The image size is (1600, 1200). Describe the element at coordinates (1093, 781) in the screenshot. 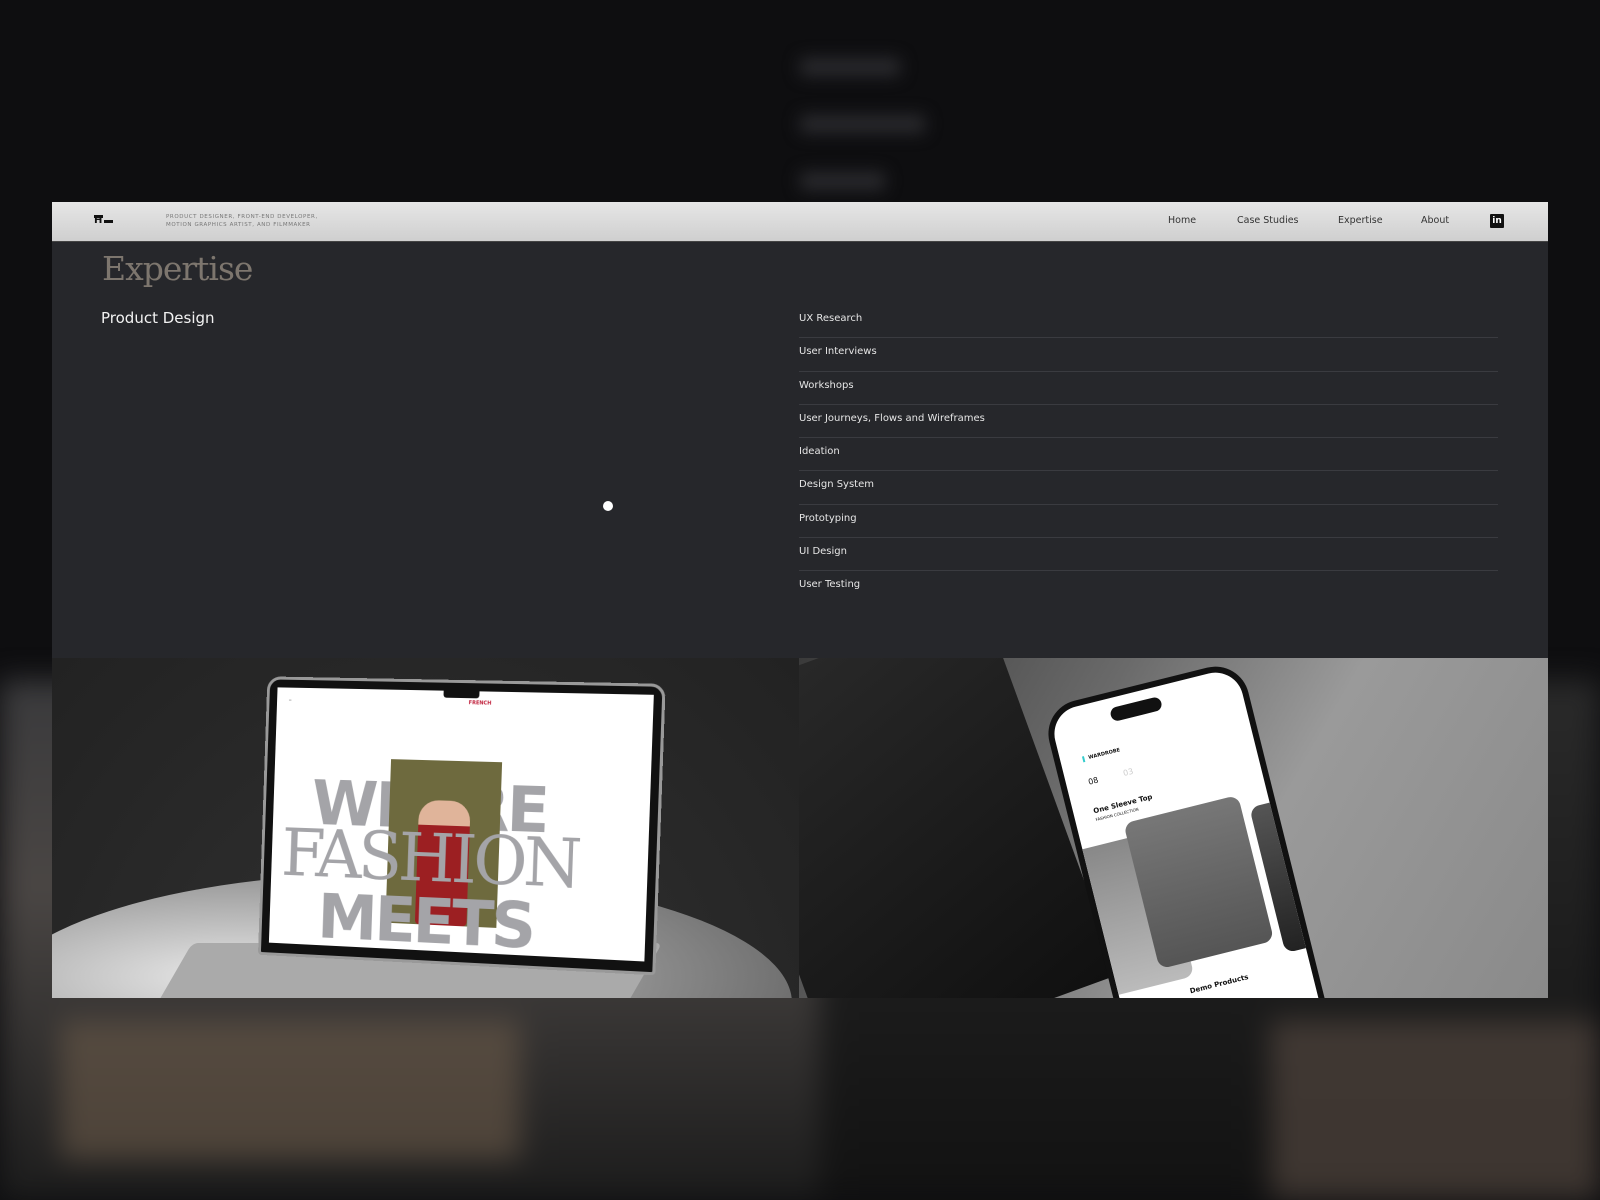

I see `bag-count: 08` at that location.